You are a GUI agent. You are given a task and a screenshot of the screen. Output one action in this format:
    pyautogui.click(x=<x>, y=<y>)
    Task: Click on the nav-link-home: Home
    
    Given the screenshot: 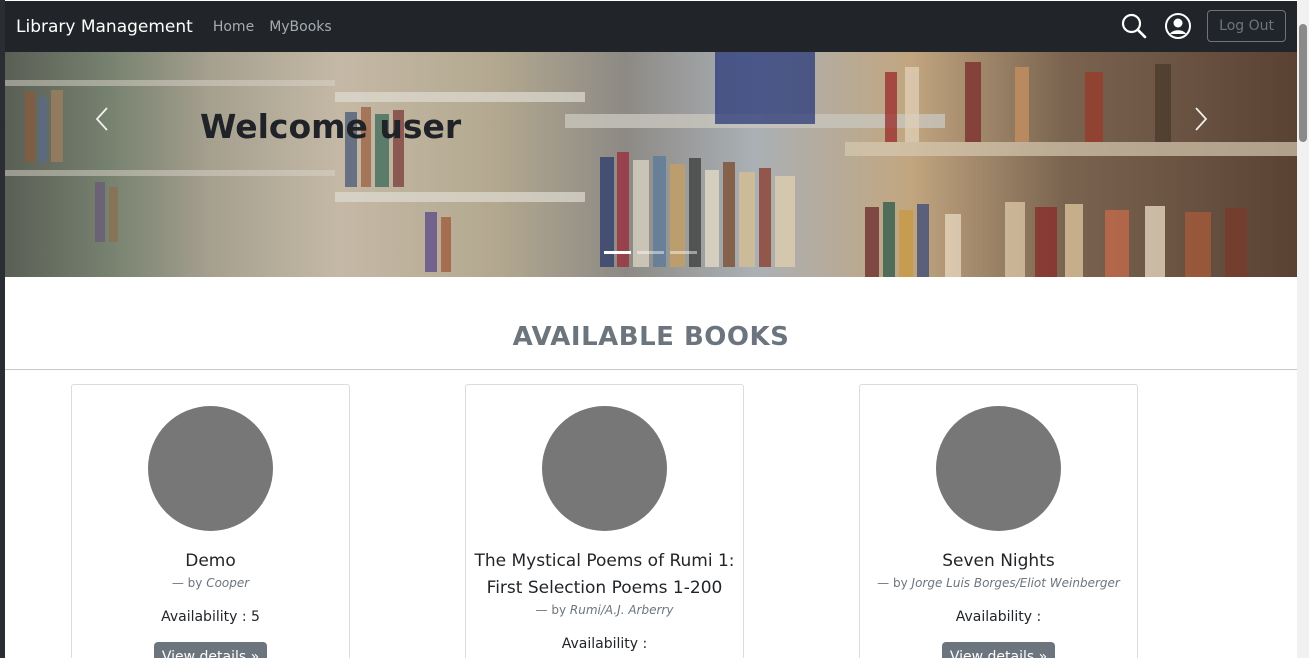 What is the action you would take?
    pyautogui.click(x=233, y=27)
    